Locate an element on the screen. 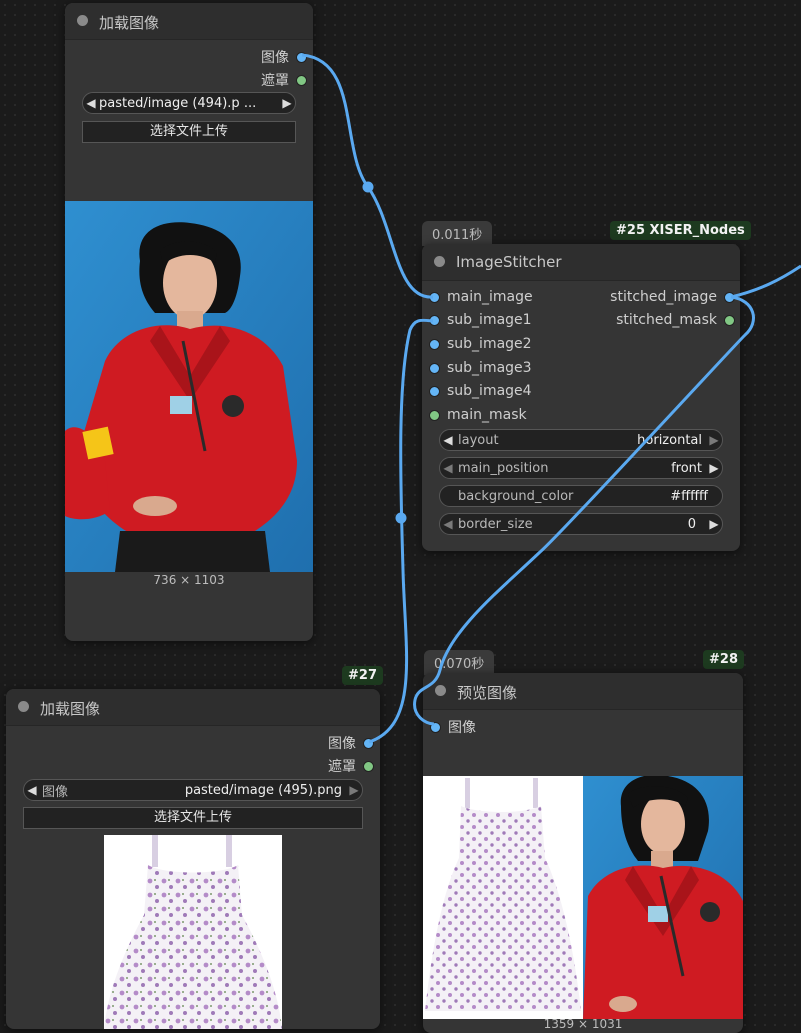  node-header: 预览图像 is located at coordinates (583, 691).